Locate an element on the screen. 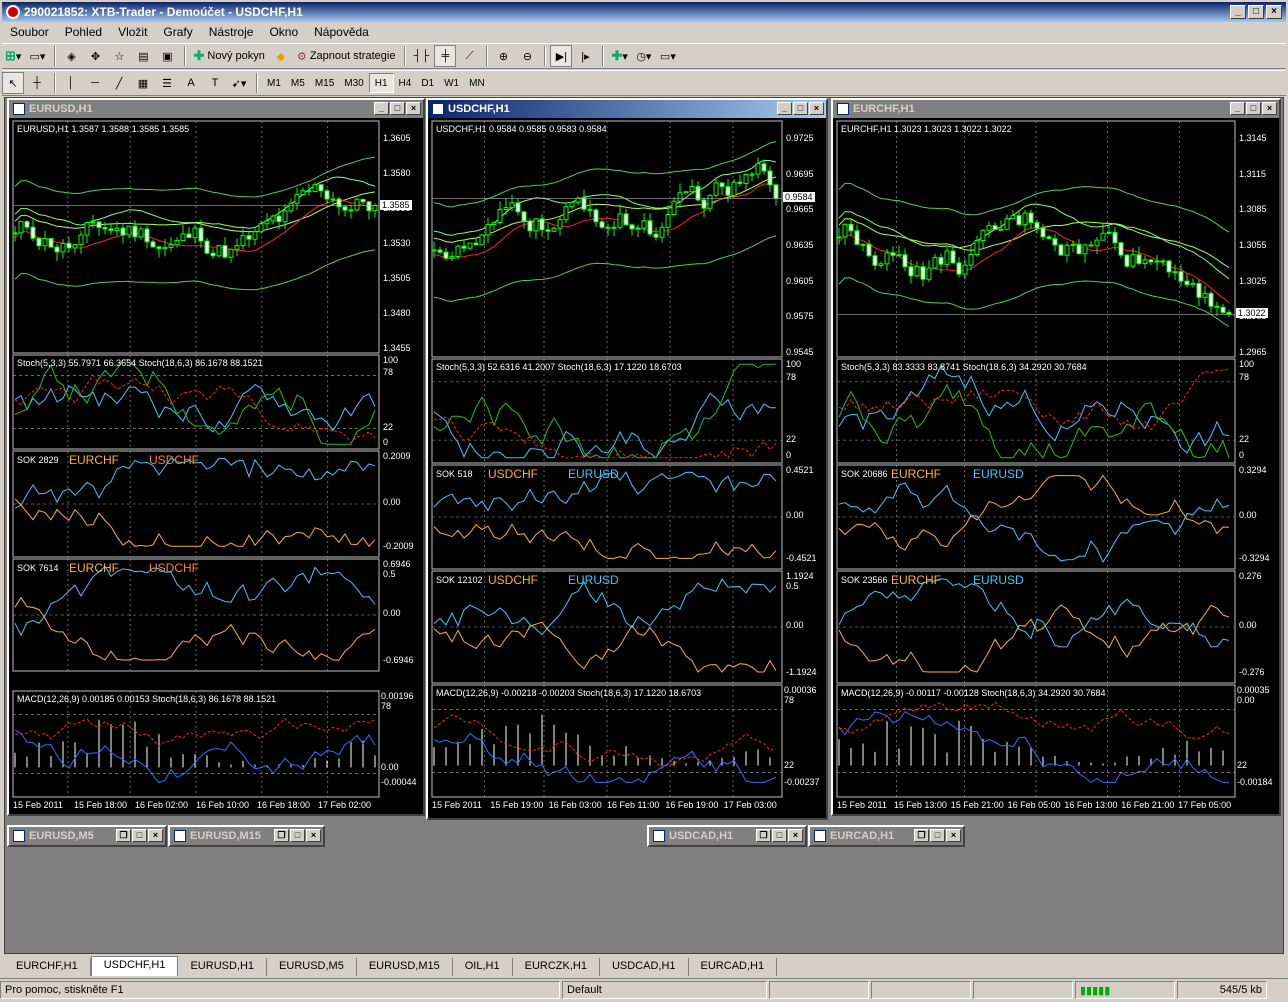 Image resolution: width=1288 pixels, height=1002 pixels. menu-soubor: Soubor is located at coordinates (29, 32).